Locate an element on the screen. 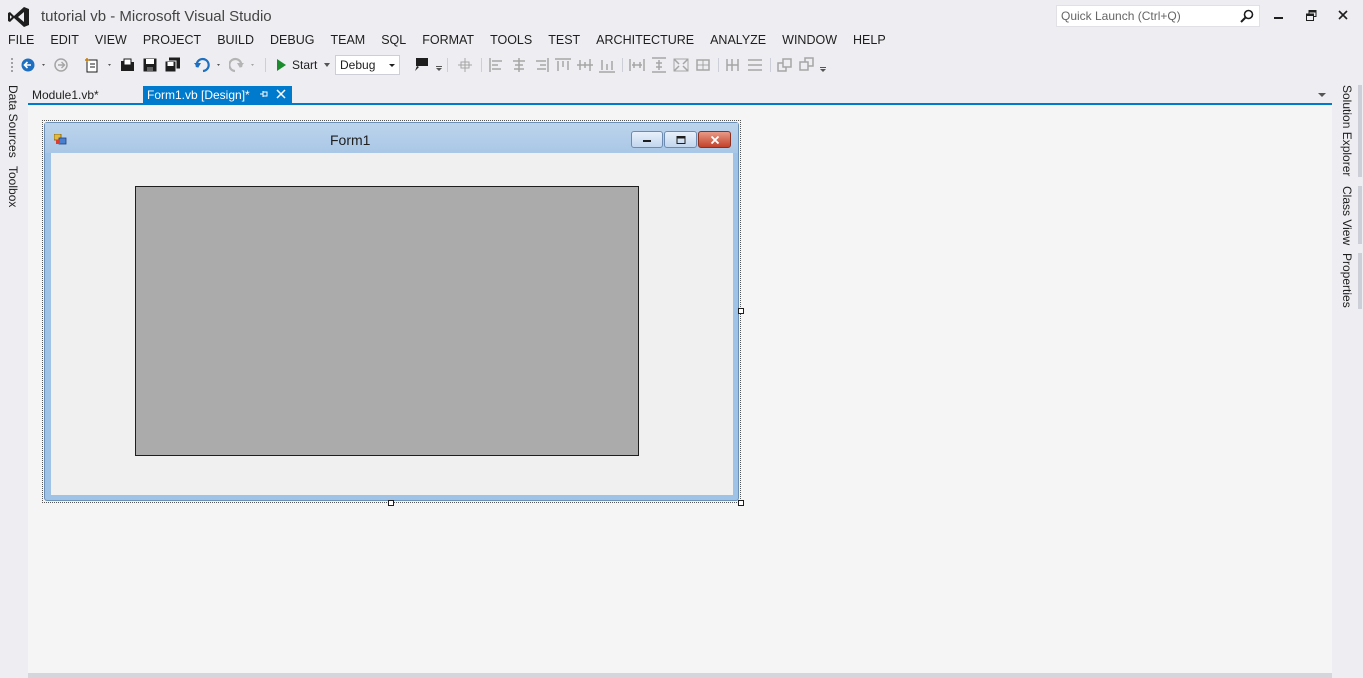 This screenshot has width=1363, height=678. menu-view: VIEW is located at coordinates (111, 41).